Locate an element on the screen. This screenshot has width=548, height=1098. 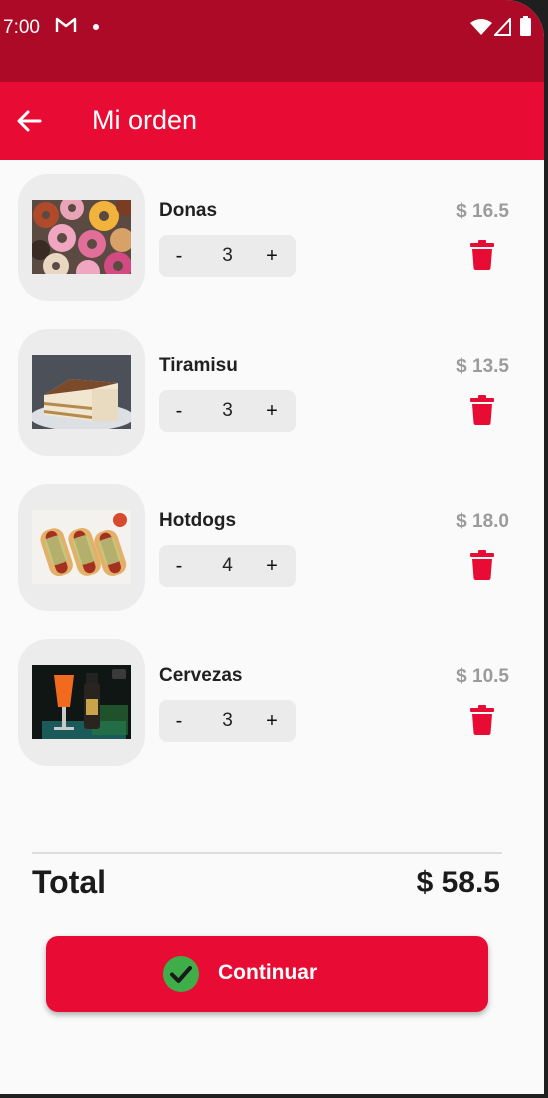
app-bar: Mi orden is located at coordinates (272, 121).